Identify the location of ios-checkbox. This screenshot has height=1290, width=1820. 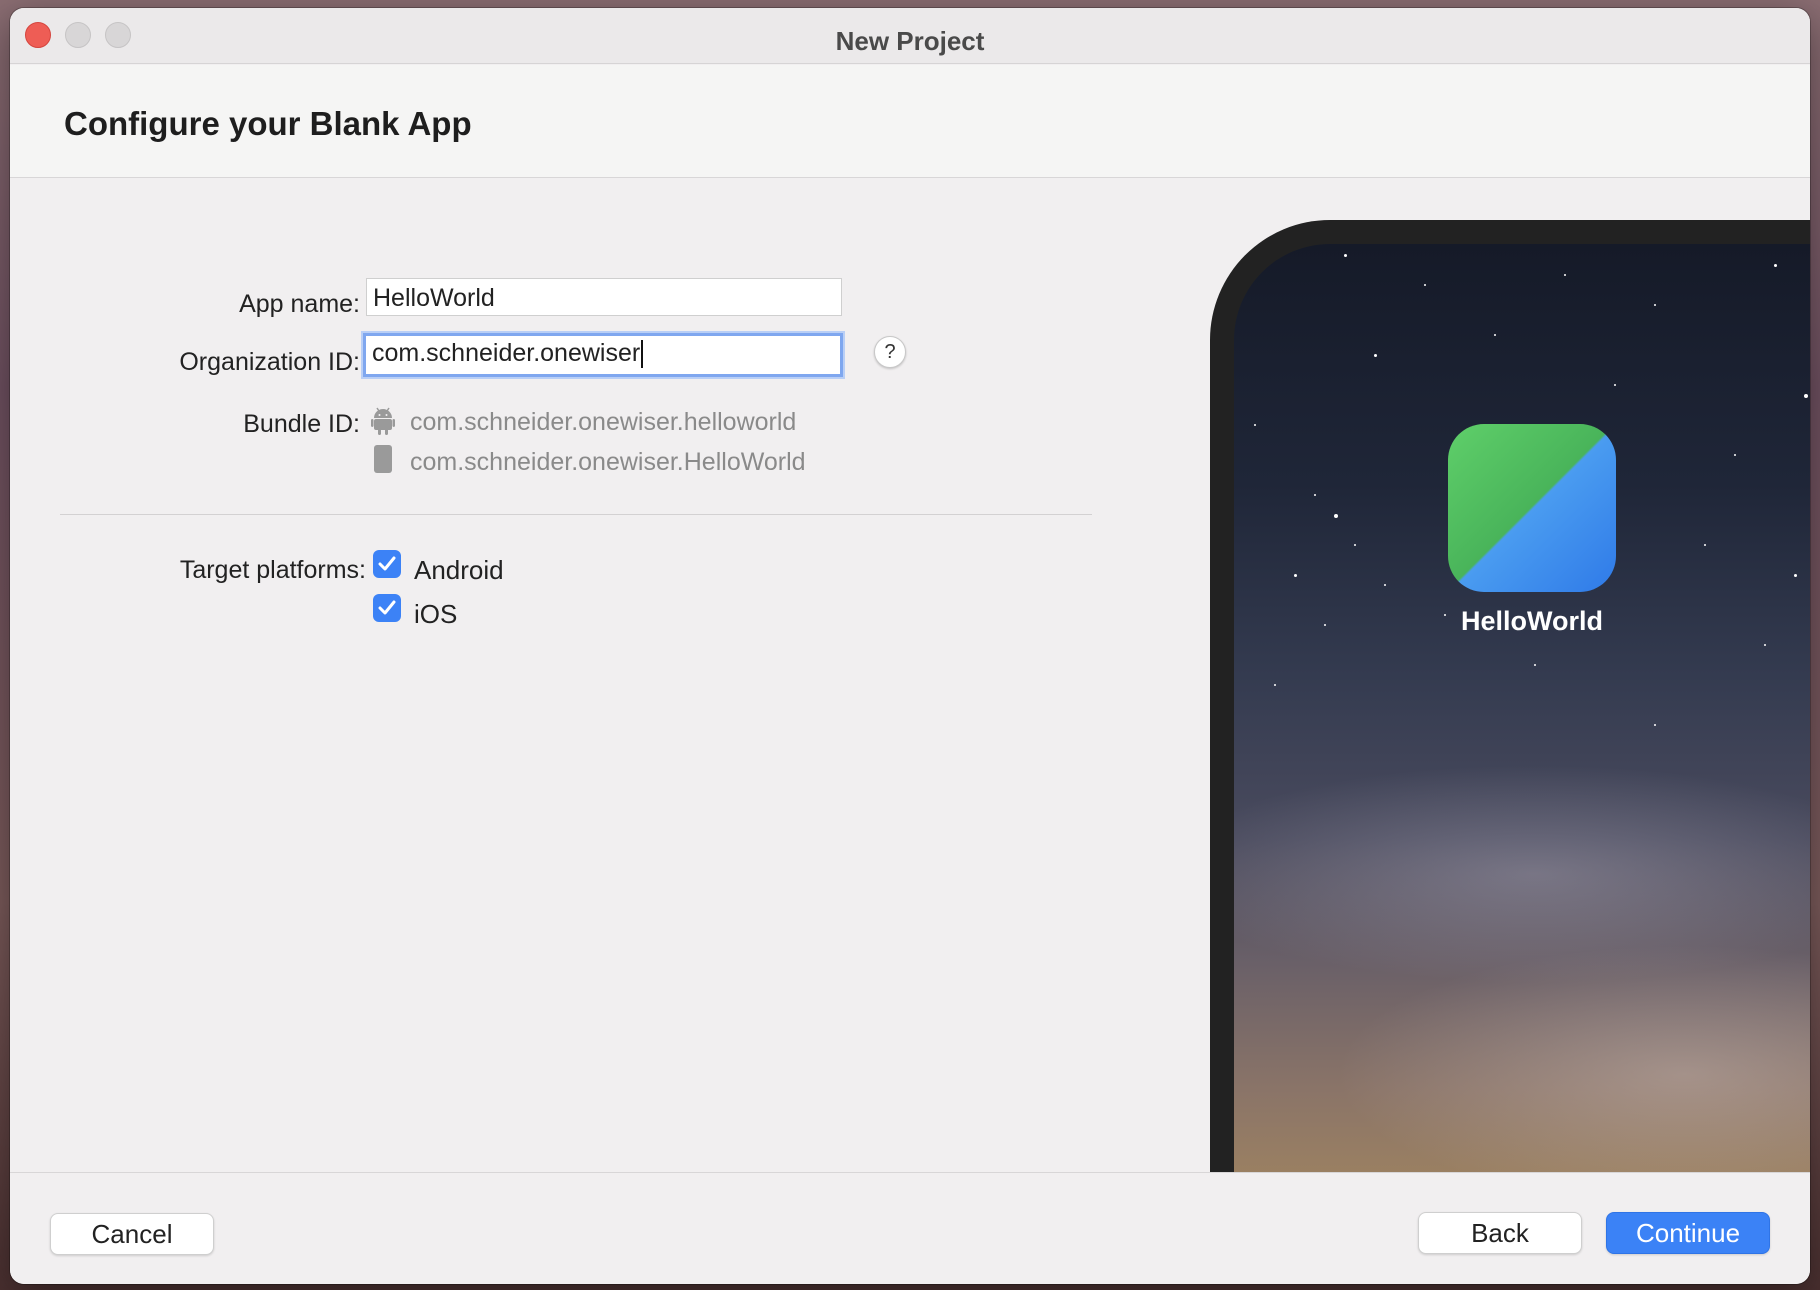
(387, 608).